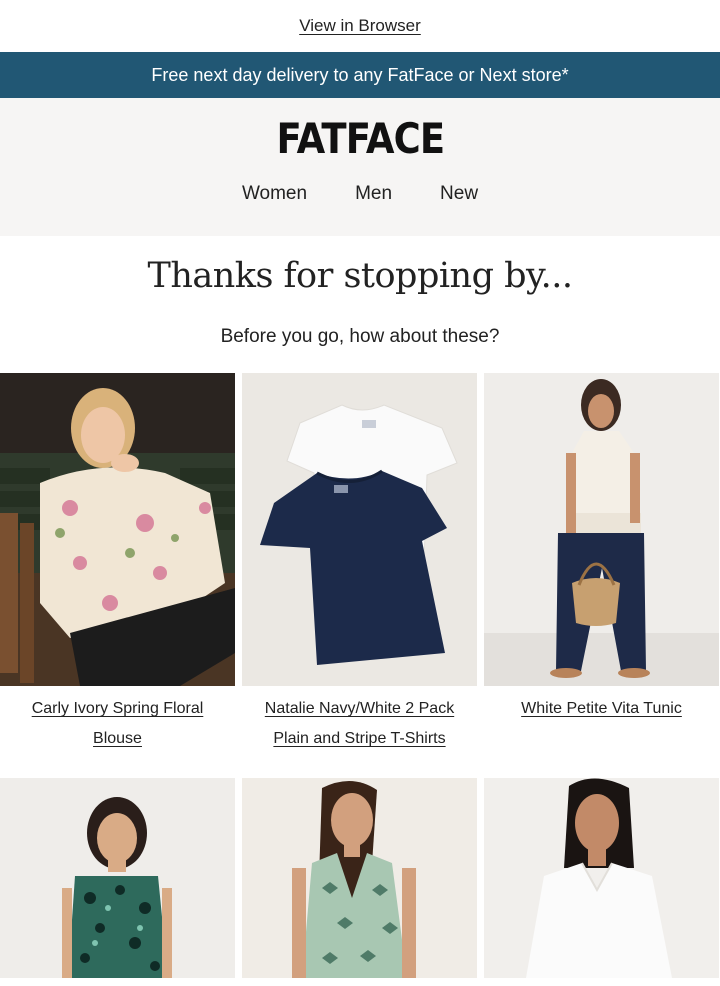 The height and width of the screenshot is (986, 720). I want to click on product-image-green-print-top, so click(117, 878).